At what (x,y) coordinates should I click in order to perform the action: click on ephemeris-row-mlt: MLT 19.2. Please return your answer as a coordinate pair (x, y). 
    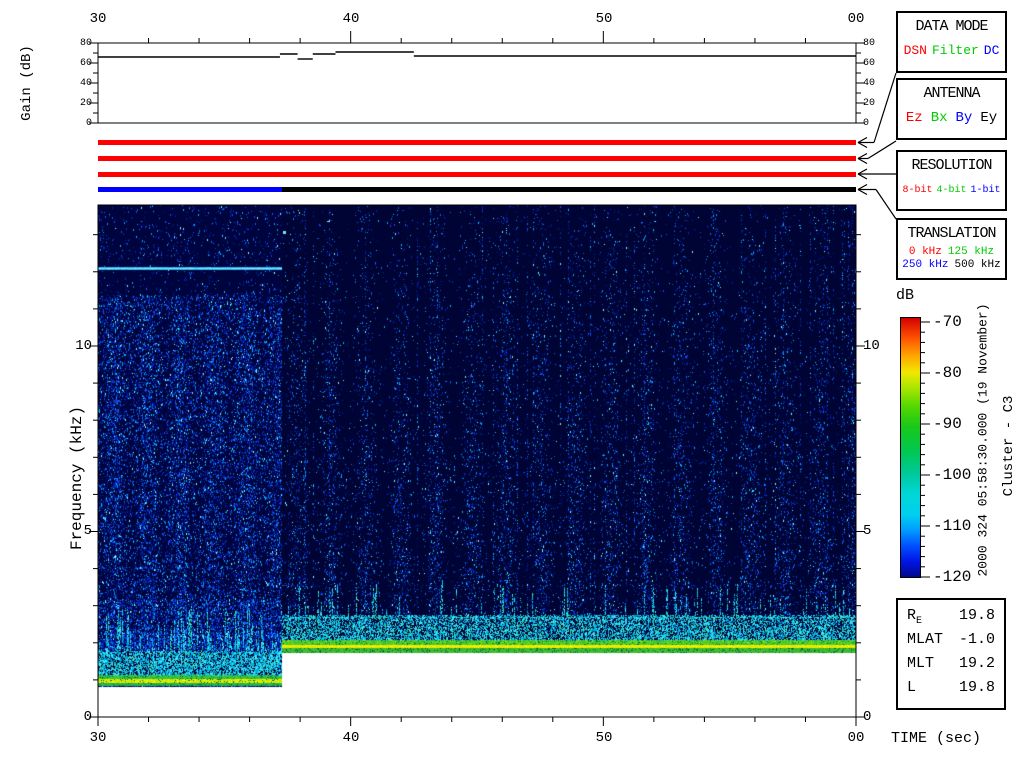
    Looking at the image, I should click on (951, 667).